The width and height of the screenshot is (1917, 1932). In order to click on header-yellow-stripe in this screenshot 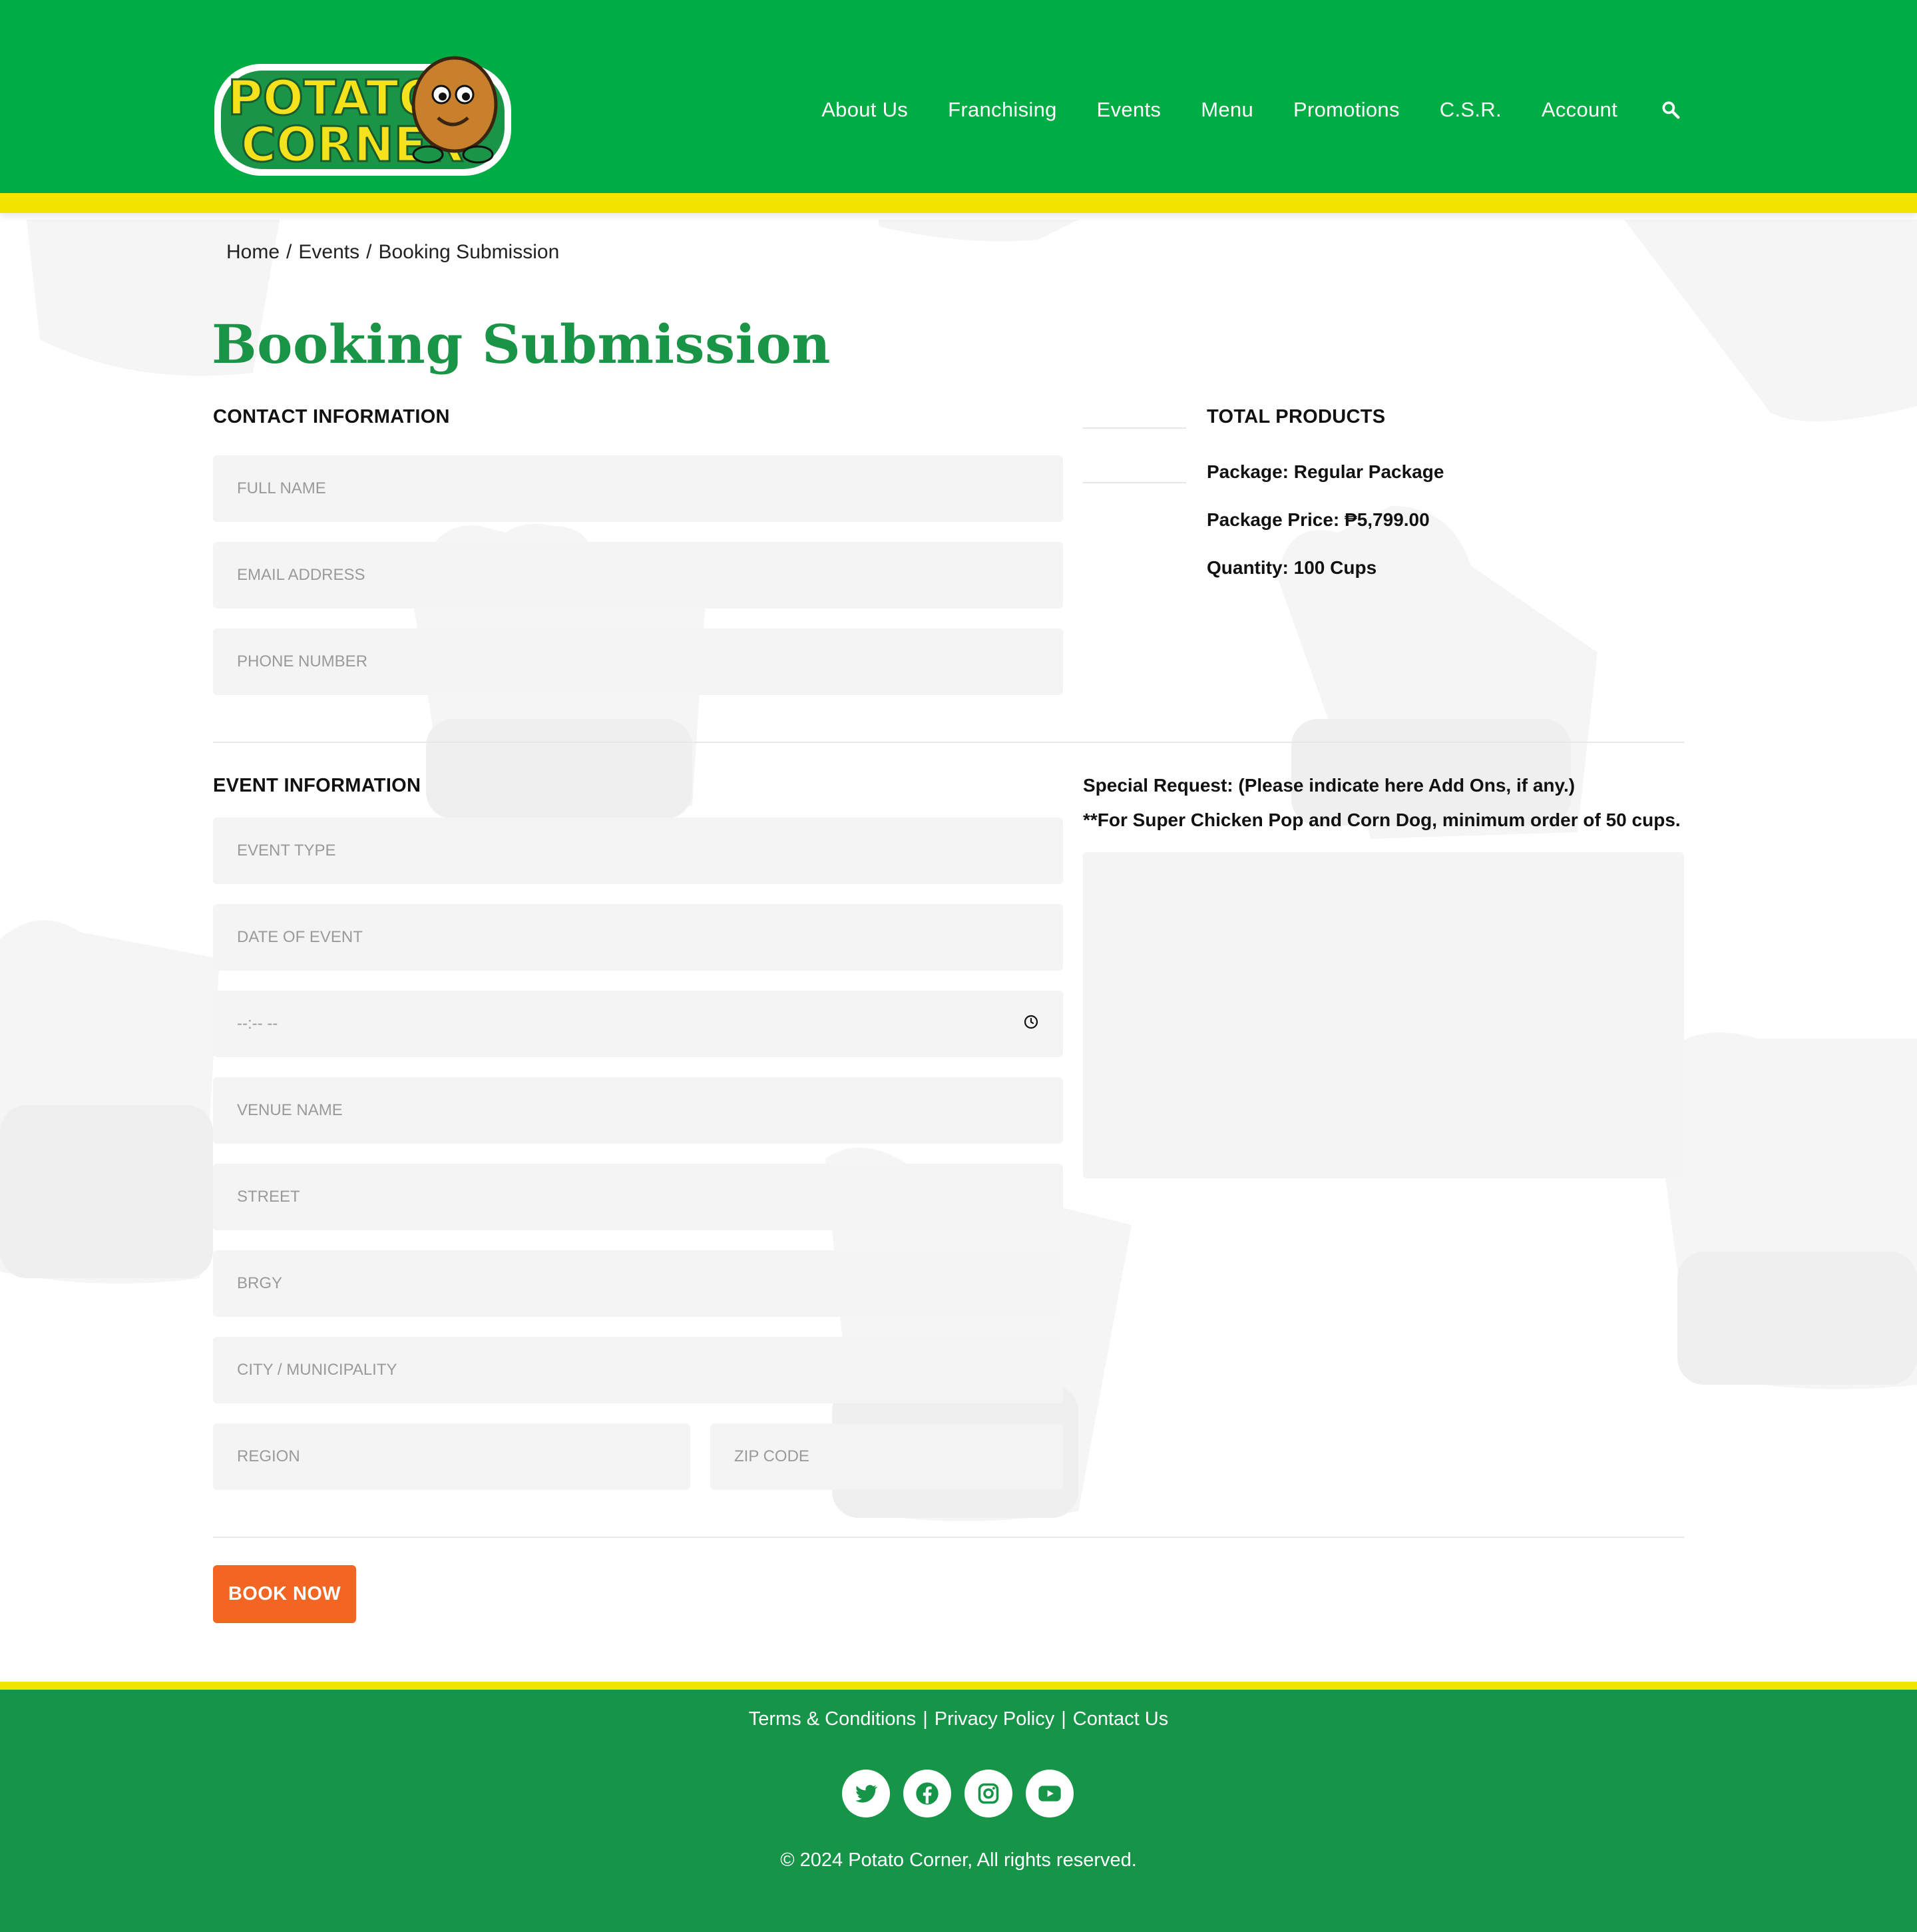, I will do `click(958, 203)`.